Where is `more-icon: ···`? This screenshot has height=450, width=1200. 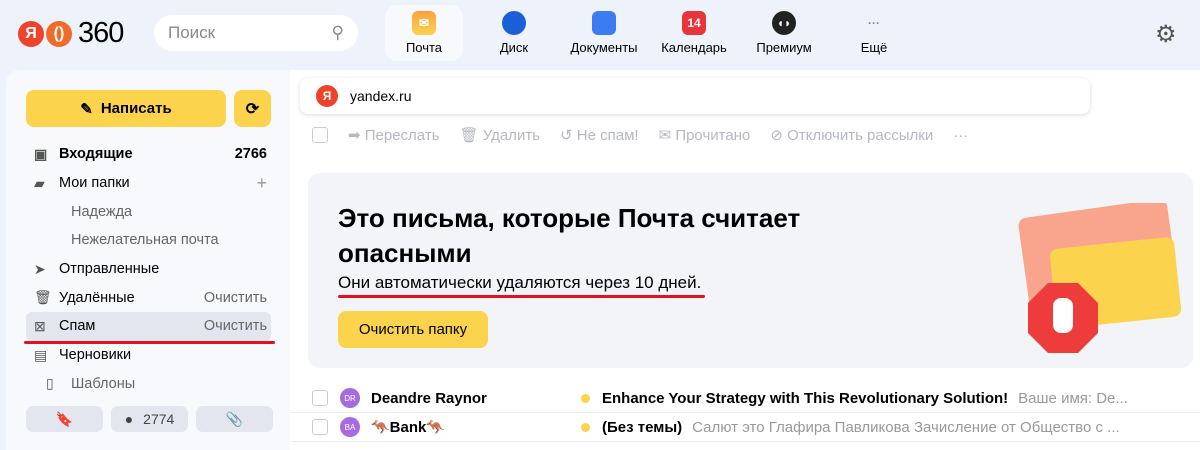 more-icon: ··· is located at coordinates (874, 23).